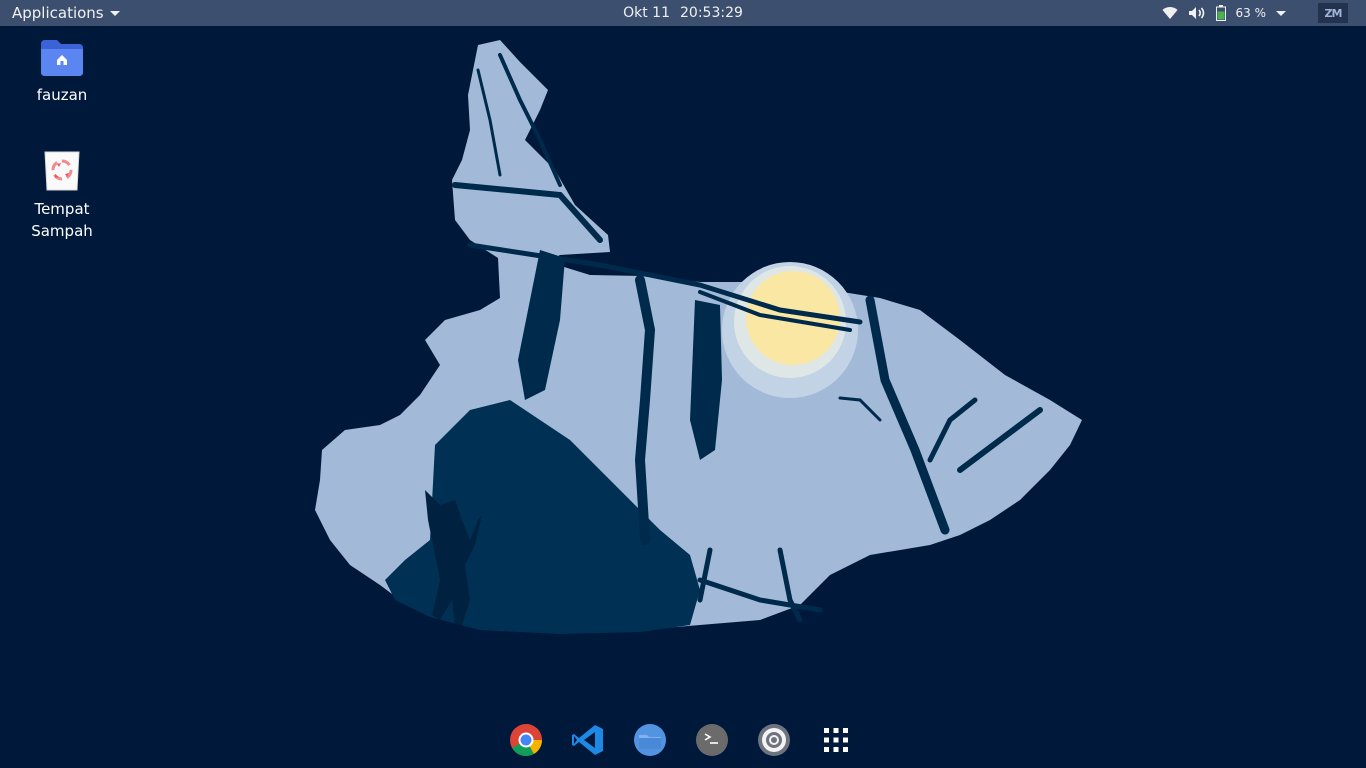 Image resolution: width=1366 pixels, height=768 pixels. I want to click on wifi-icon, so click(1170, 13).